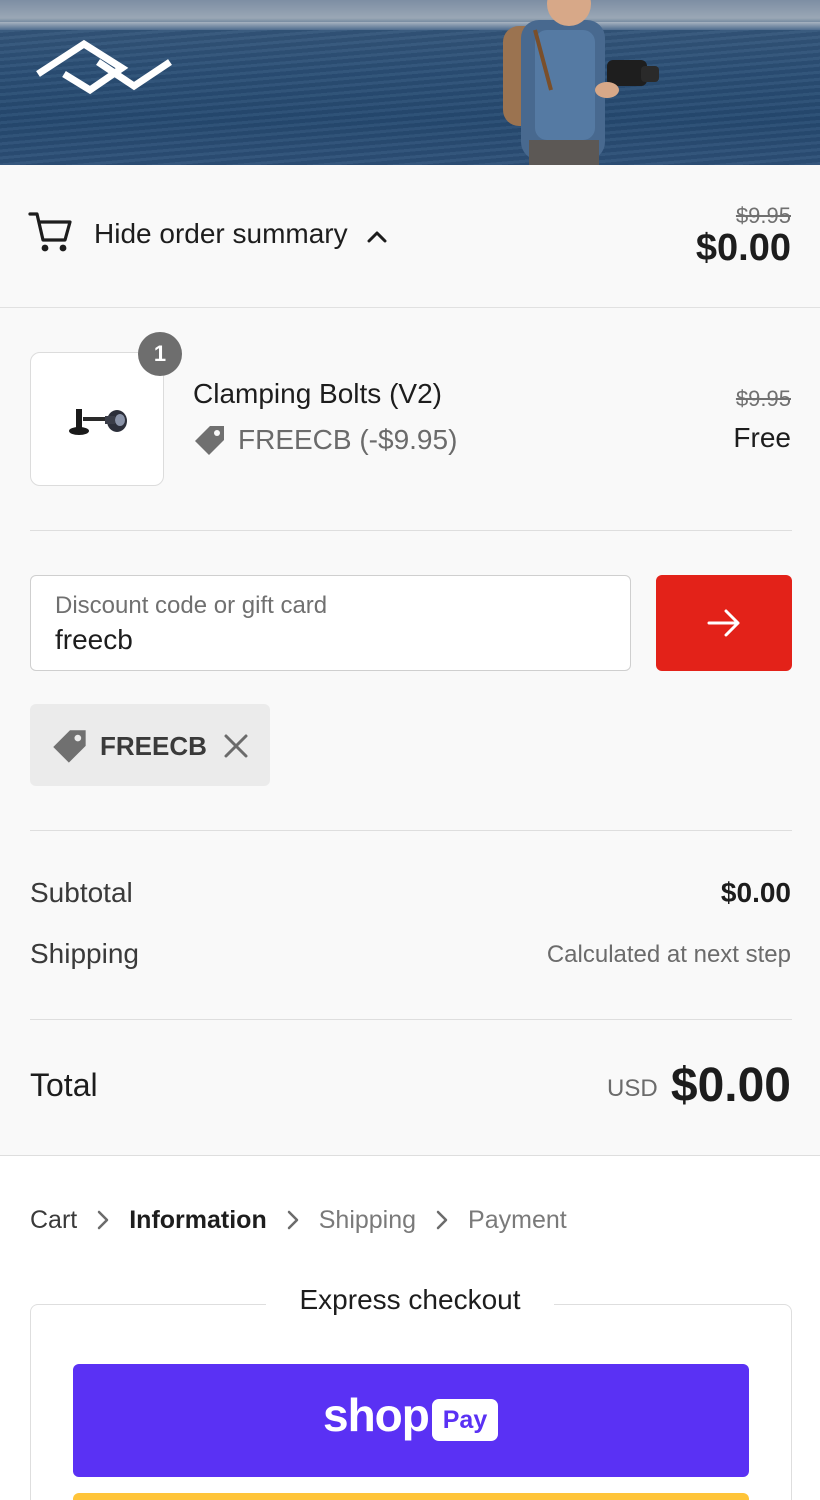 The height and width of the screenshot is (1500, 820). I want to click on product-discount: FREECB (-$9.95), so click(348, 439).